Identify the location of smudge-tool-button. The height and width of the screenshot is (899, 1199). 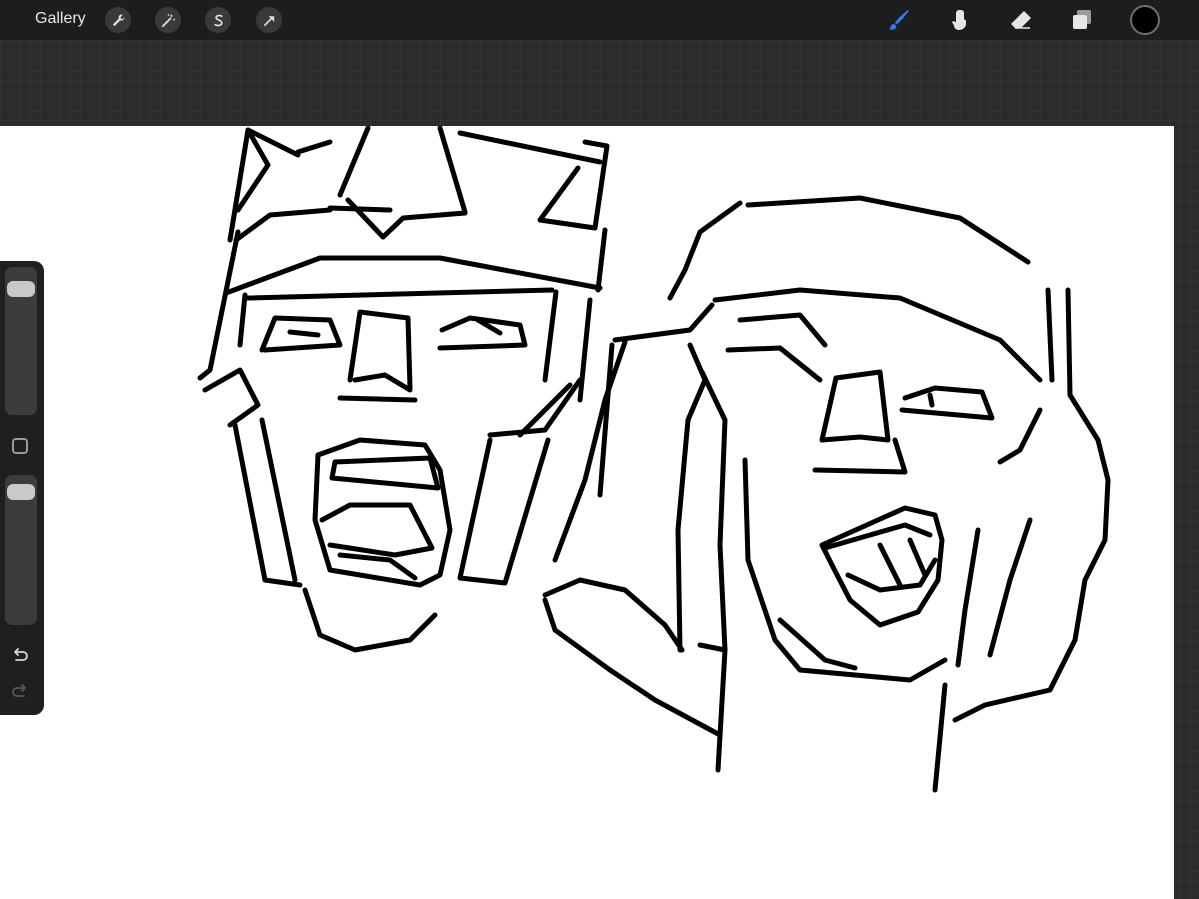
(959, 20).